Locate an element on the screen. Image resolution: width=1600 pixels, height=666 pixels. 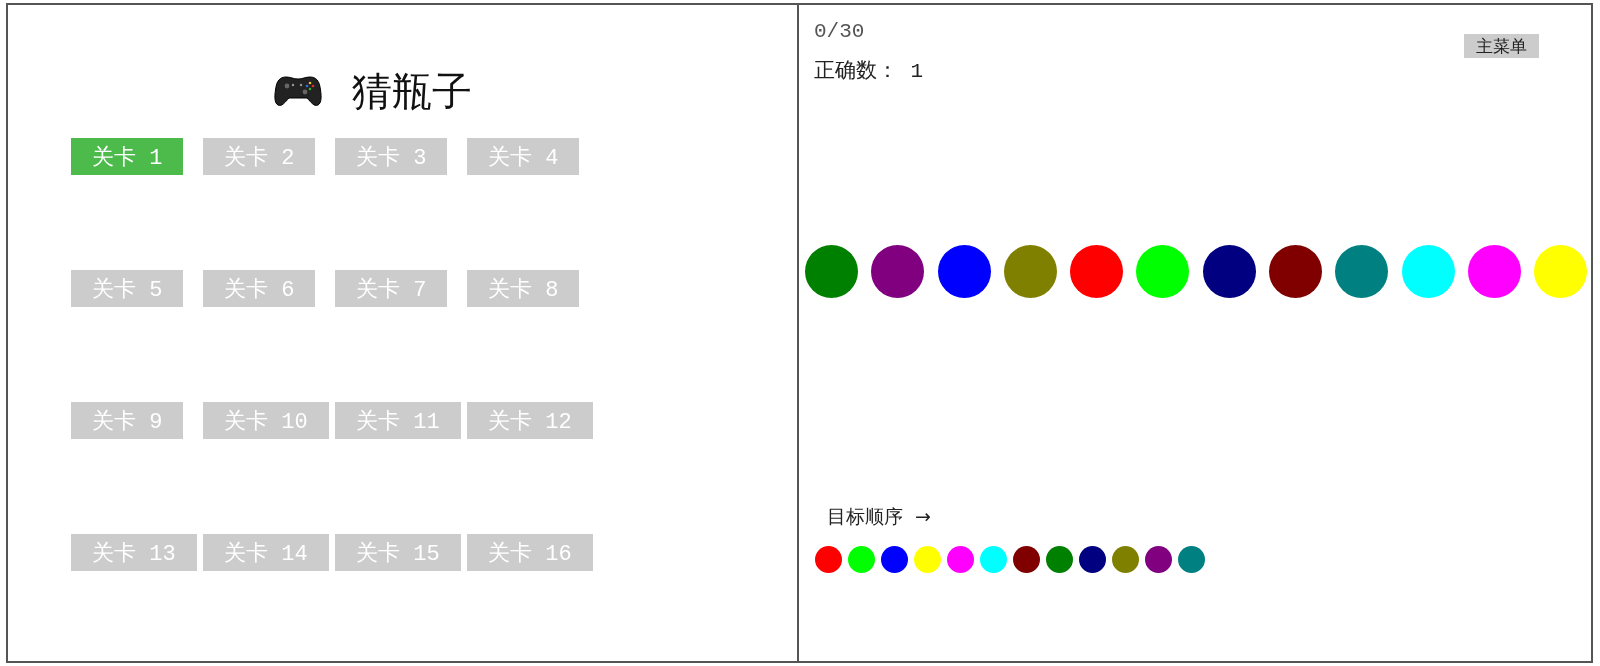
game-title: 猜瓶子 is located at coordinates (412, 91).